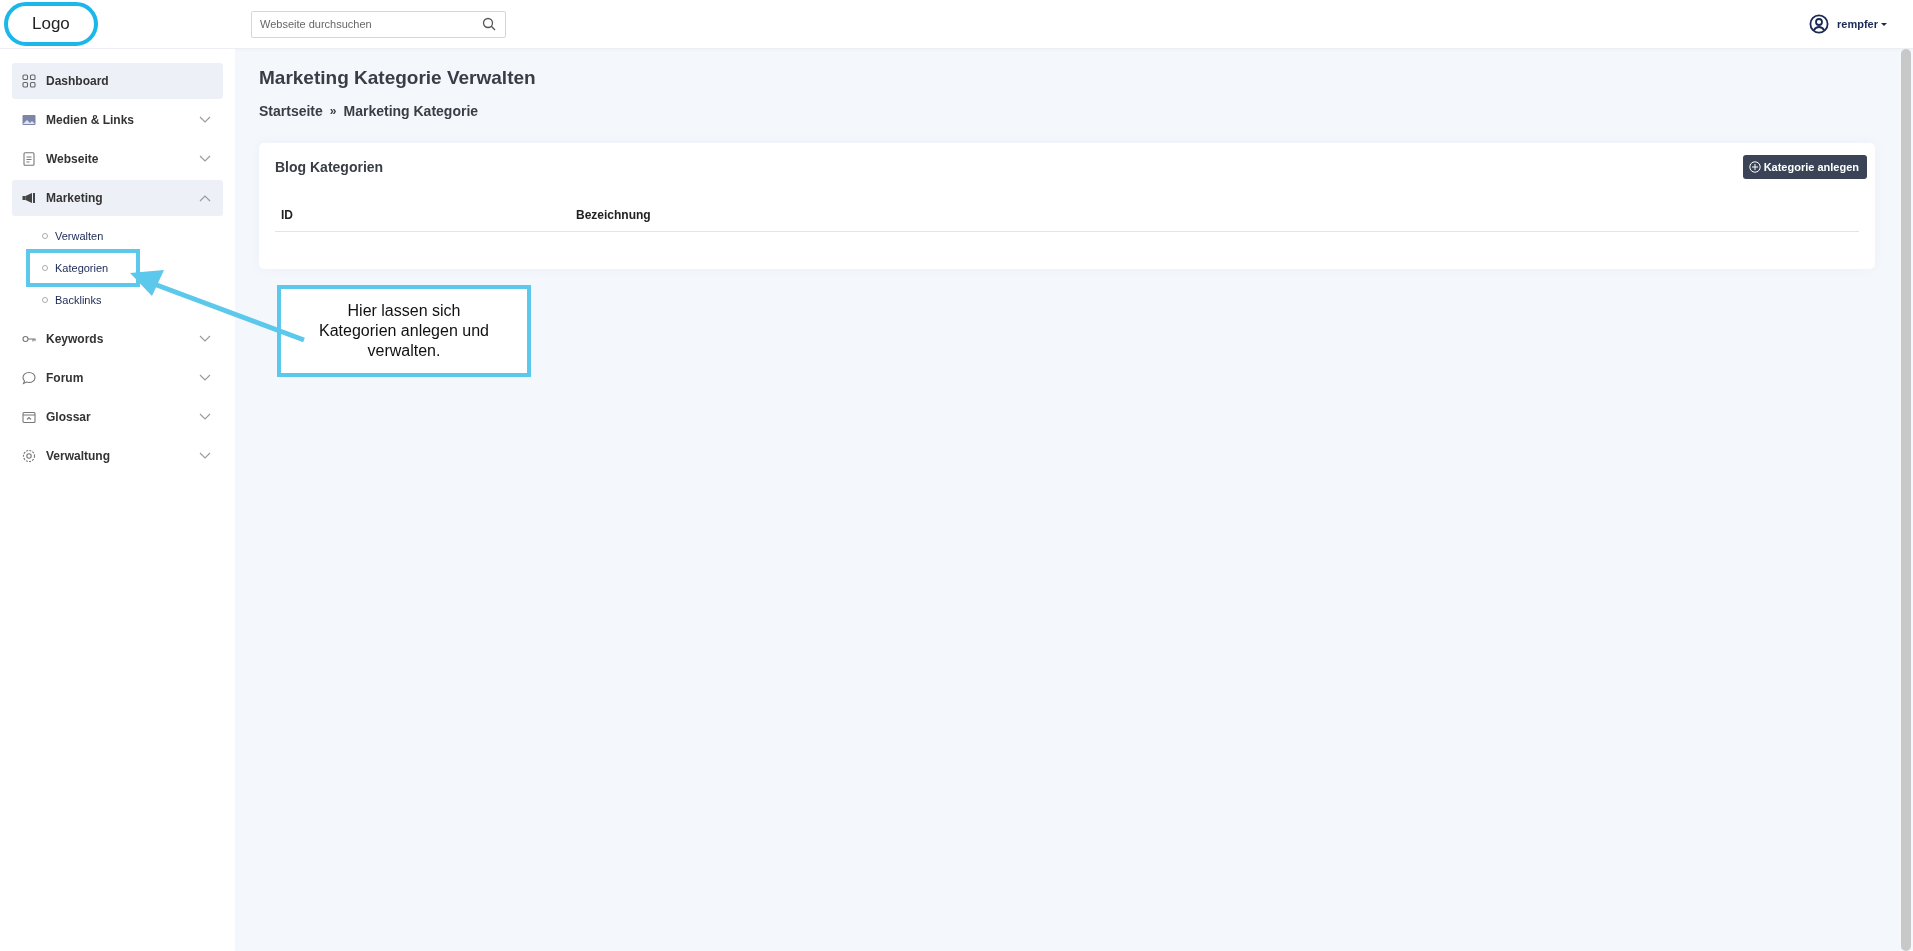 This screenshot has width=1913, height=951. Describe the element at coordinates (489, 23) in the screenshot. I see `search-icon` at that location.